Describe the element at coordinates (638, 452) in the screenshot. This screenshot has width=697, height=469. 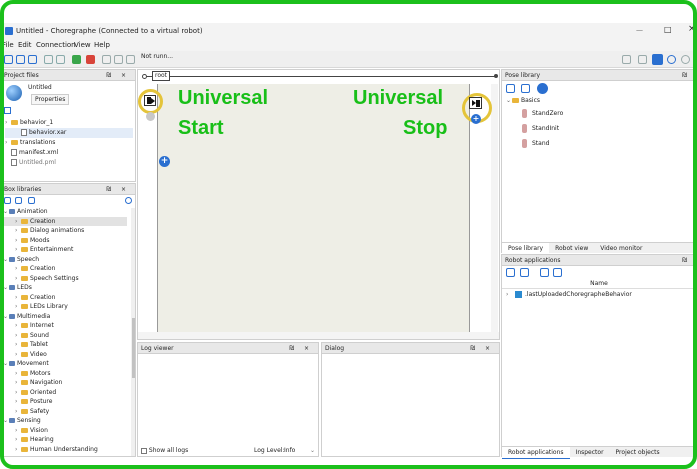
I see `tab-project-objects: Project objects` at that location.